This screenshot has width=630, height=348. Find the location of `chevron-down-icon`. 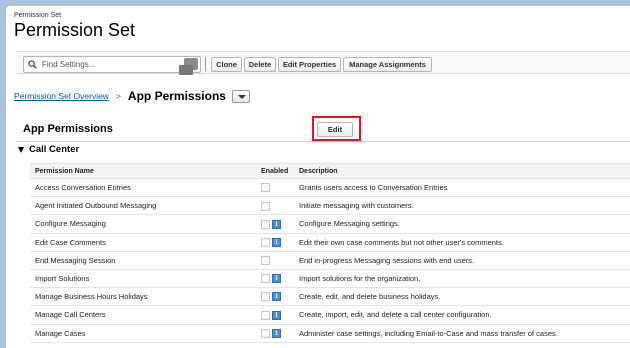

chevron-down-icon is located at coordinates (240, 96).